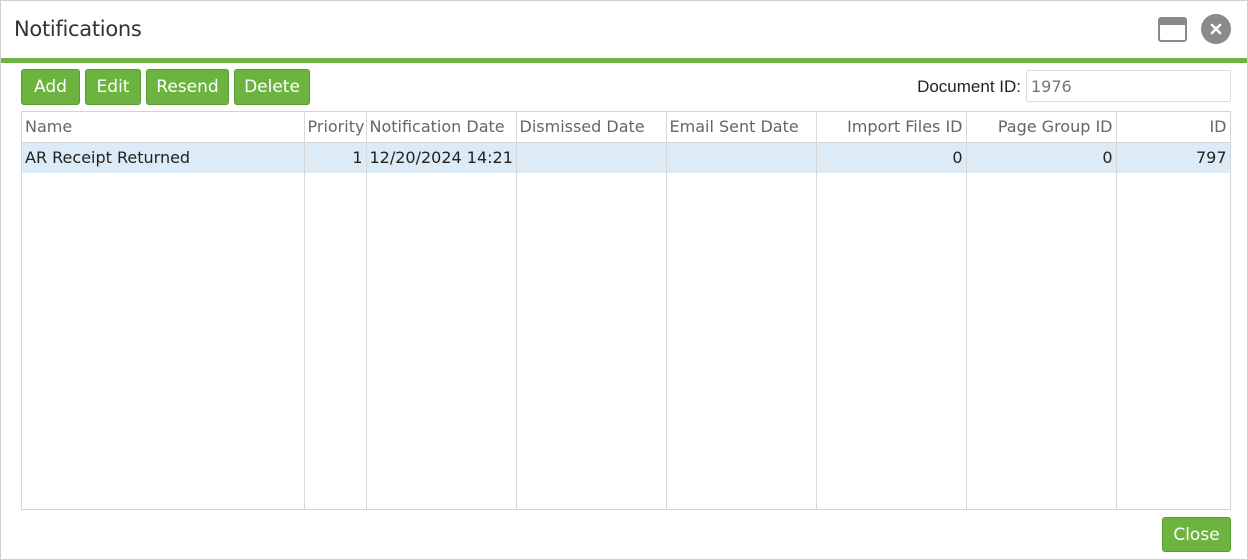  What do you see at coordinates (969, 86) in the screenshot?
I see `document-id-label: Document ID:` at bounding box center [969, 86].